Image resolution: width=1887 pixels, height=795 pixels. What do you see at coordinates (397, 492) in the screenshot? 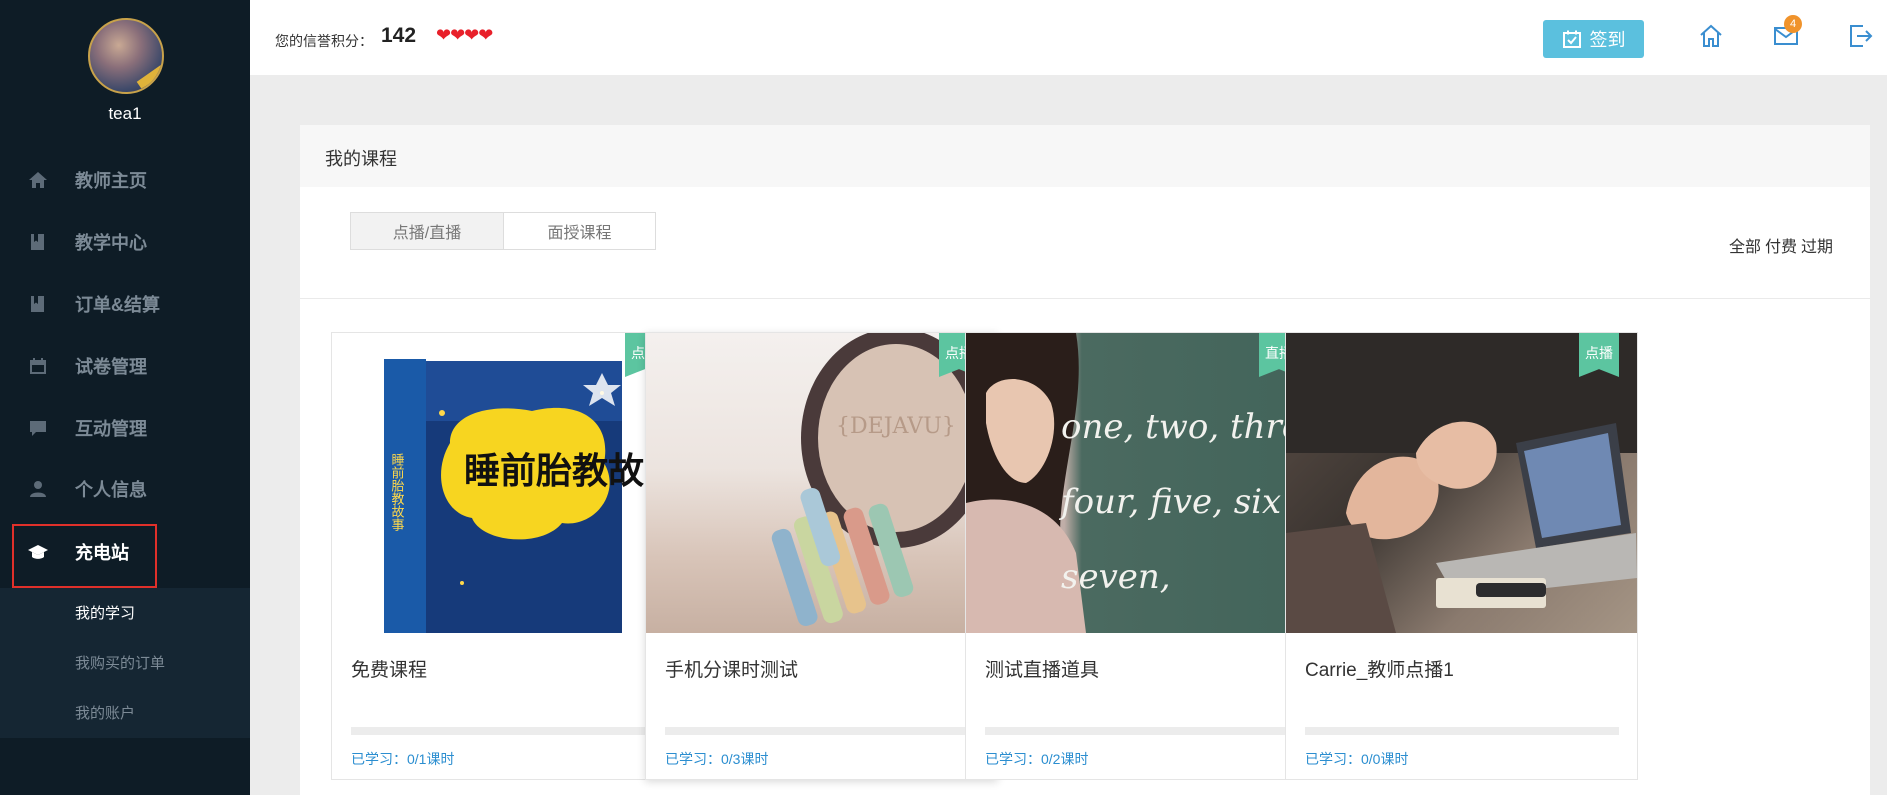
I see `book-spine-title: 睡前胎教故事` at bounding box center [397, 492].